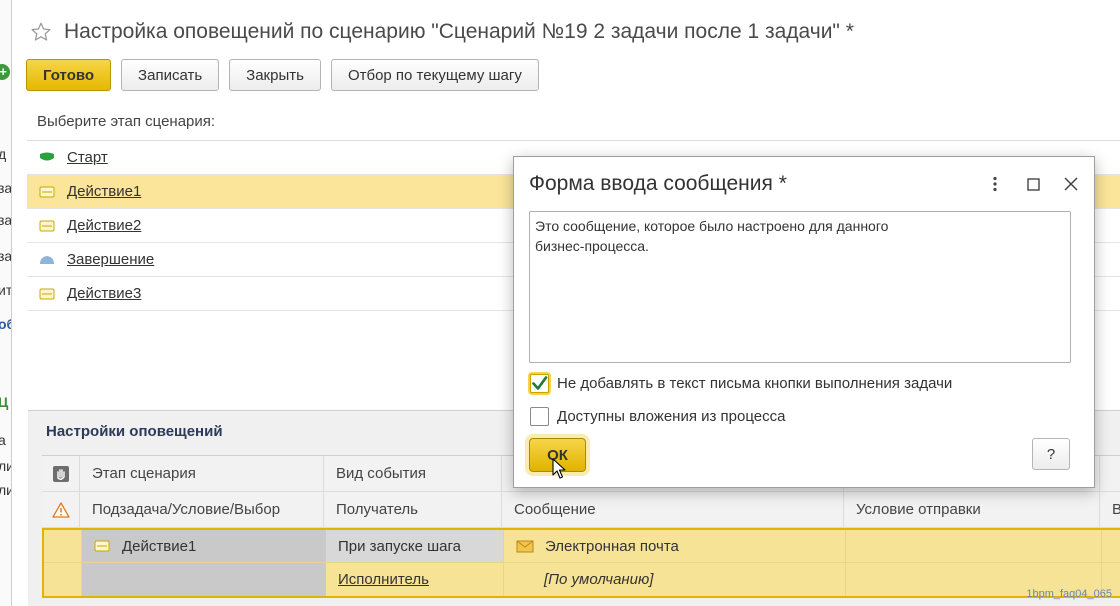  What do you see at coordinates (415, 546) in the screenshot?
I see `event-cell: При запуске шага` at bounding box center [415, 546].